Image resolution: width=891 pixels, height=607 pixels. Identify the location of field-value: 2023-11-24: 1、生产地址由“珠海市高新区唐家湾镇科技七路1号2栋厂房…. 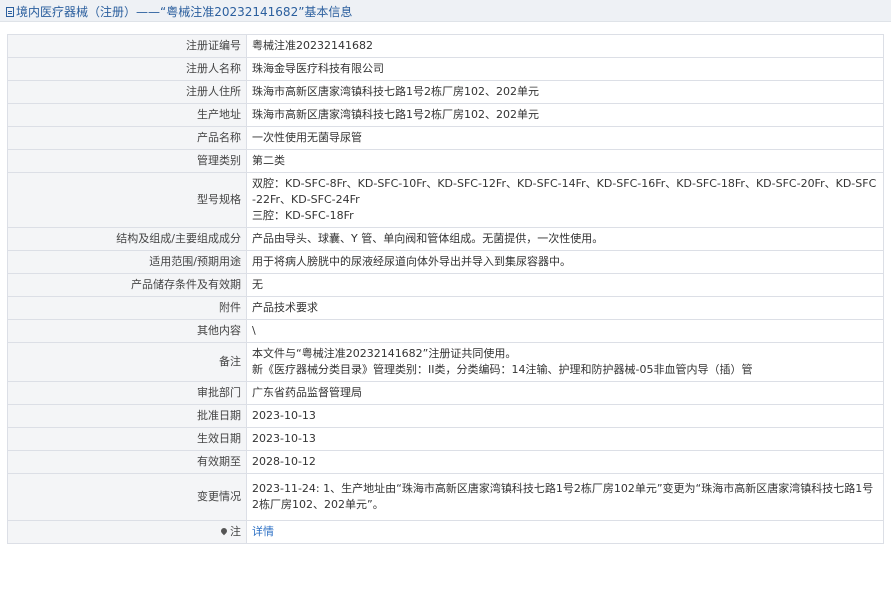
(565, 497).